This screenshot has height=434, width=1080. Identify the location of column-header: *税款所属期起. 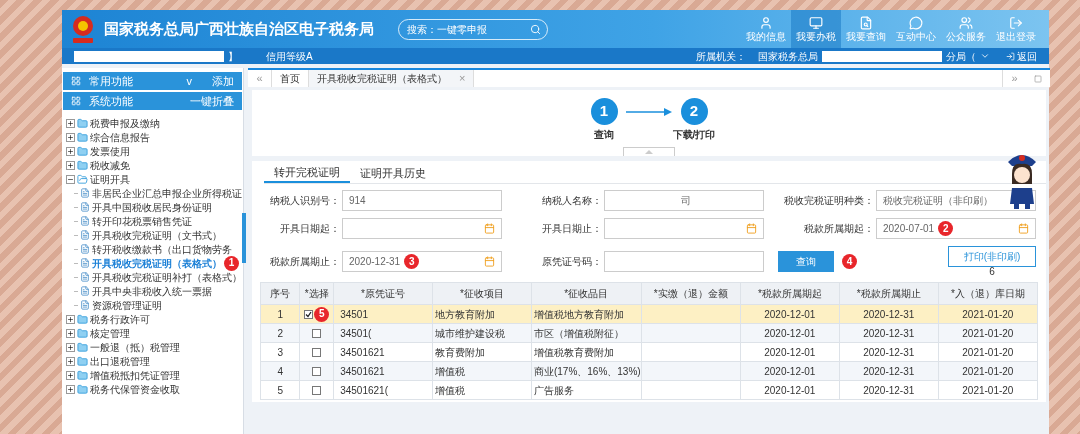
(790, 293).